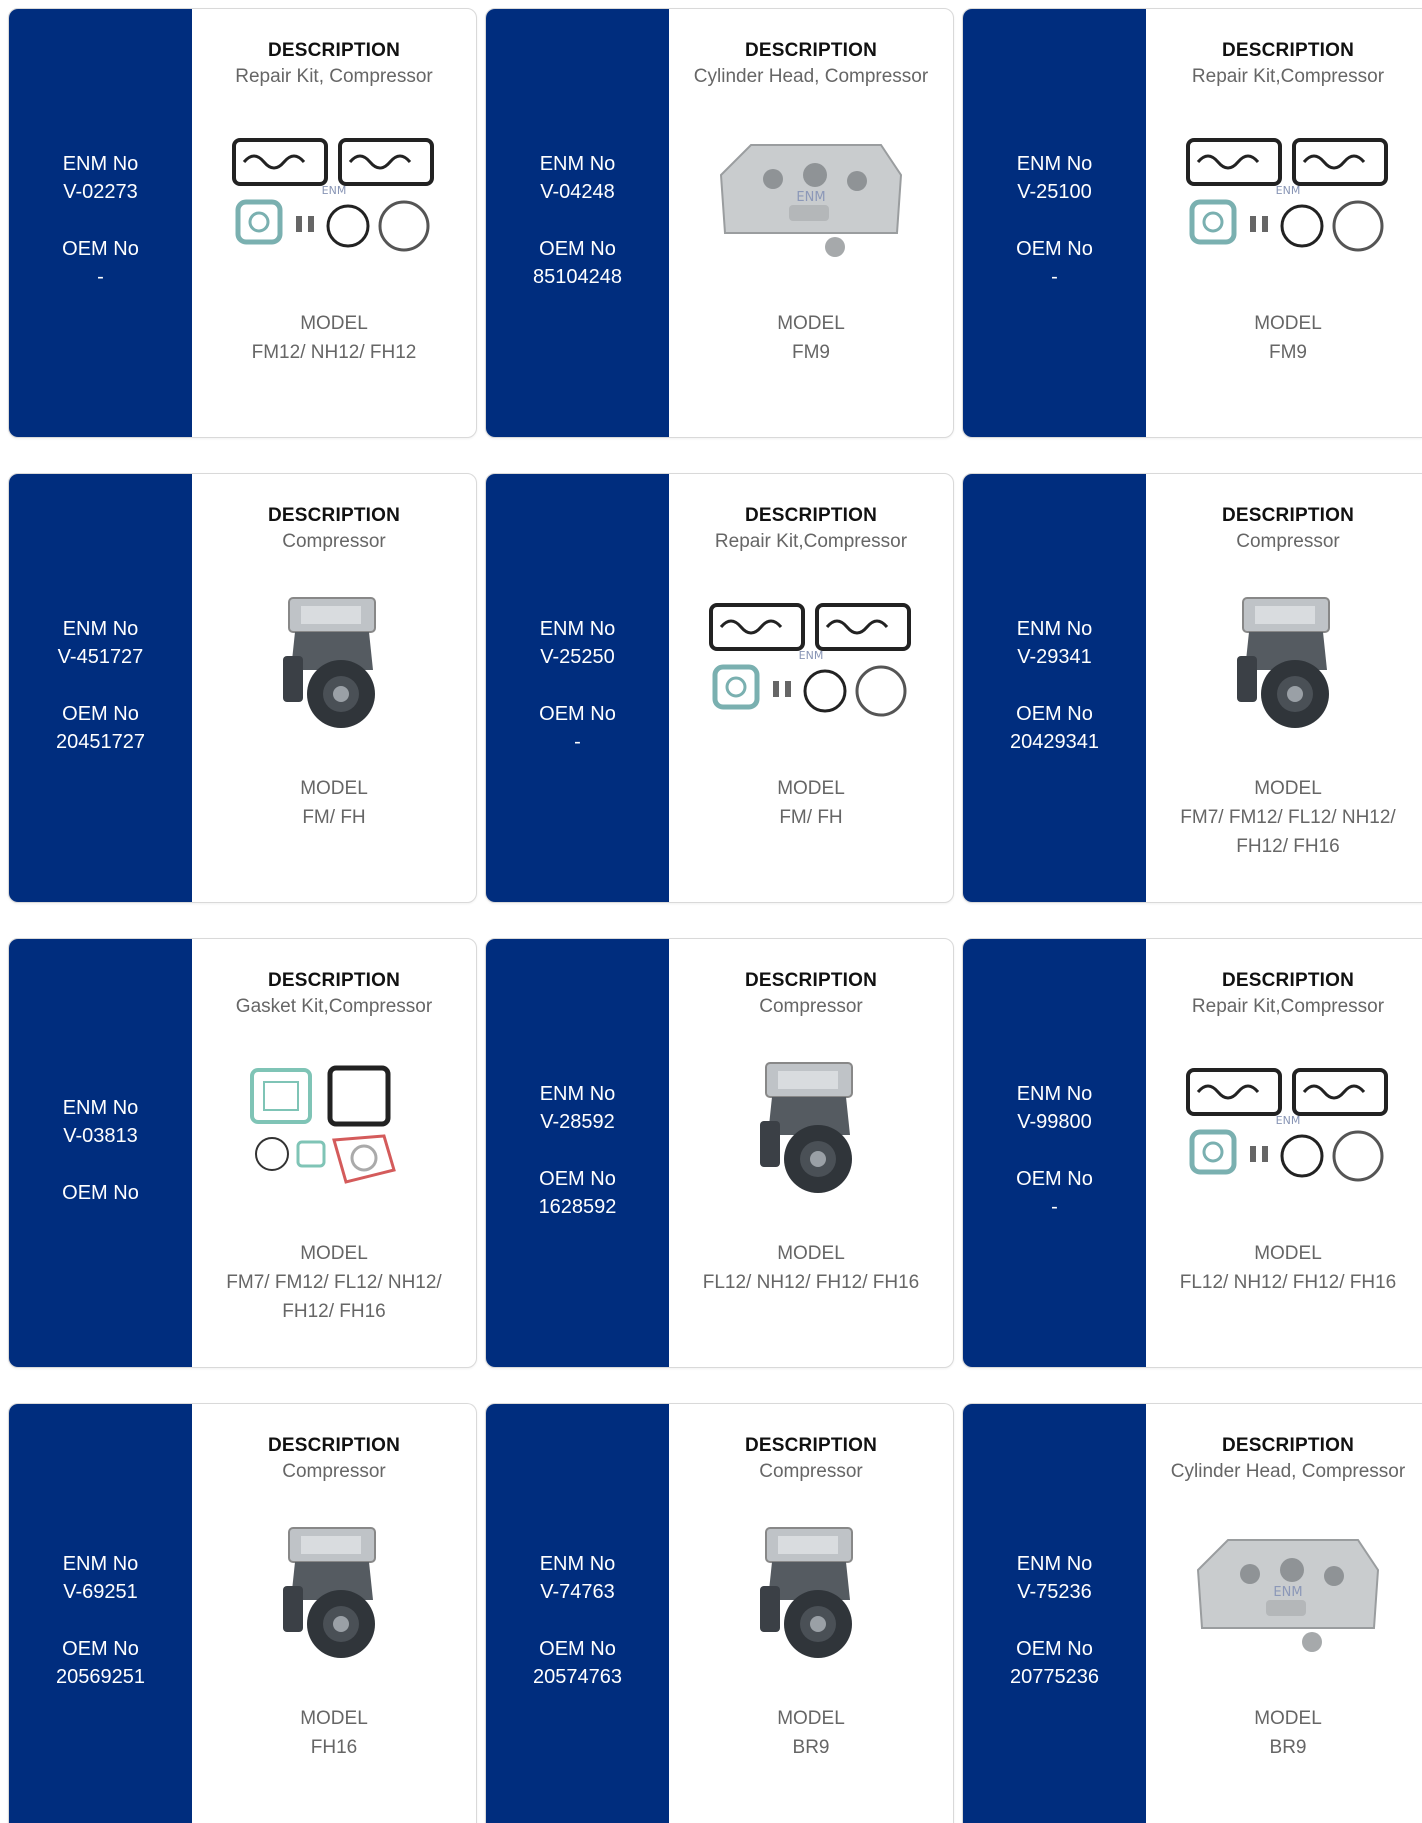  I want to click on oem-number: 20775236, so click(1054, 1677).